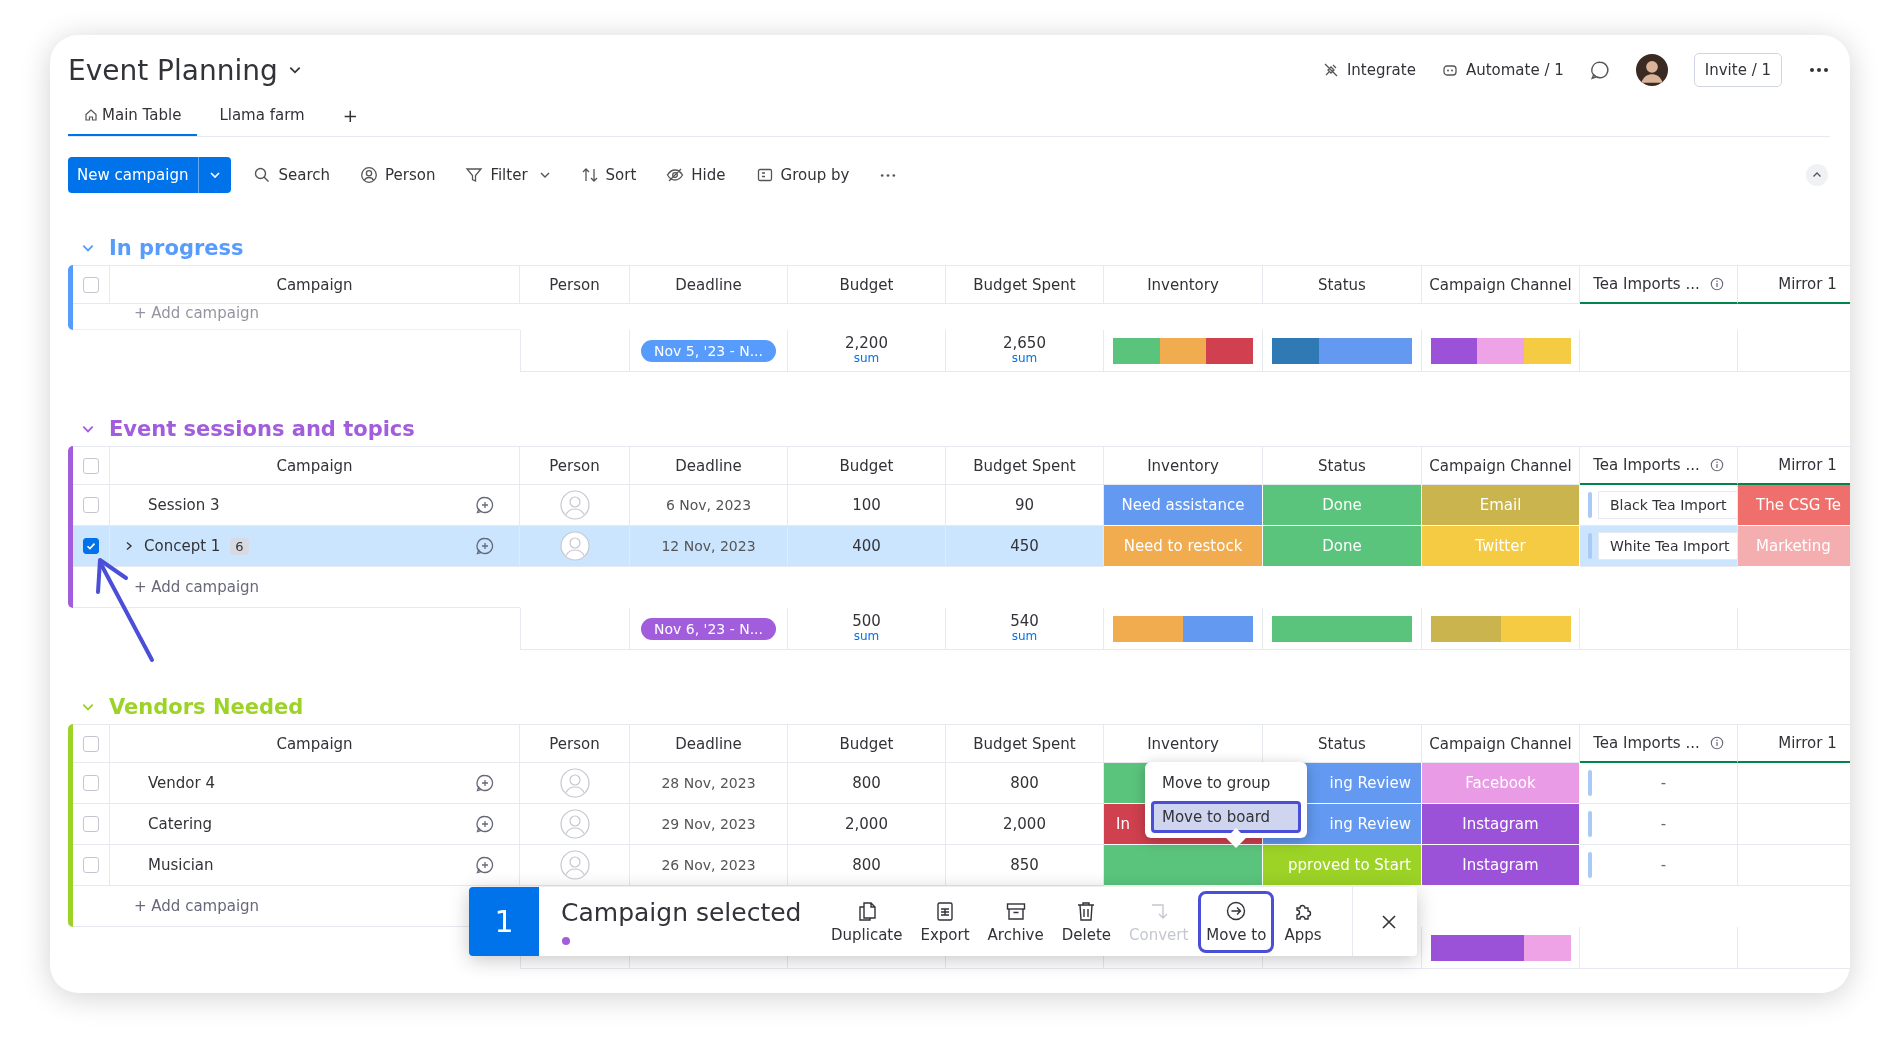 The height and width of the screenshot is (1059, 1900). I want to click on person-icon, so click(369, 175).